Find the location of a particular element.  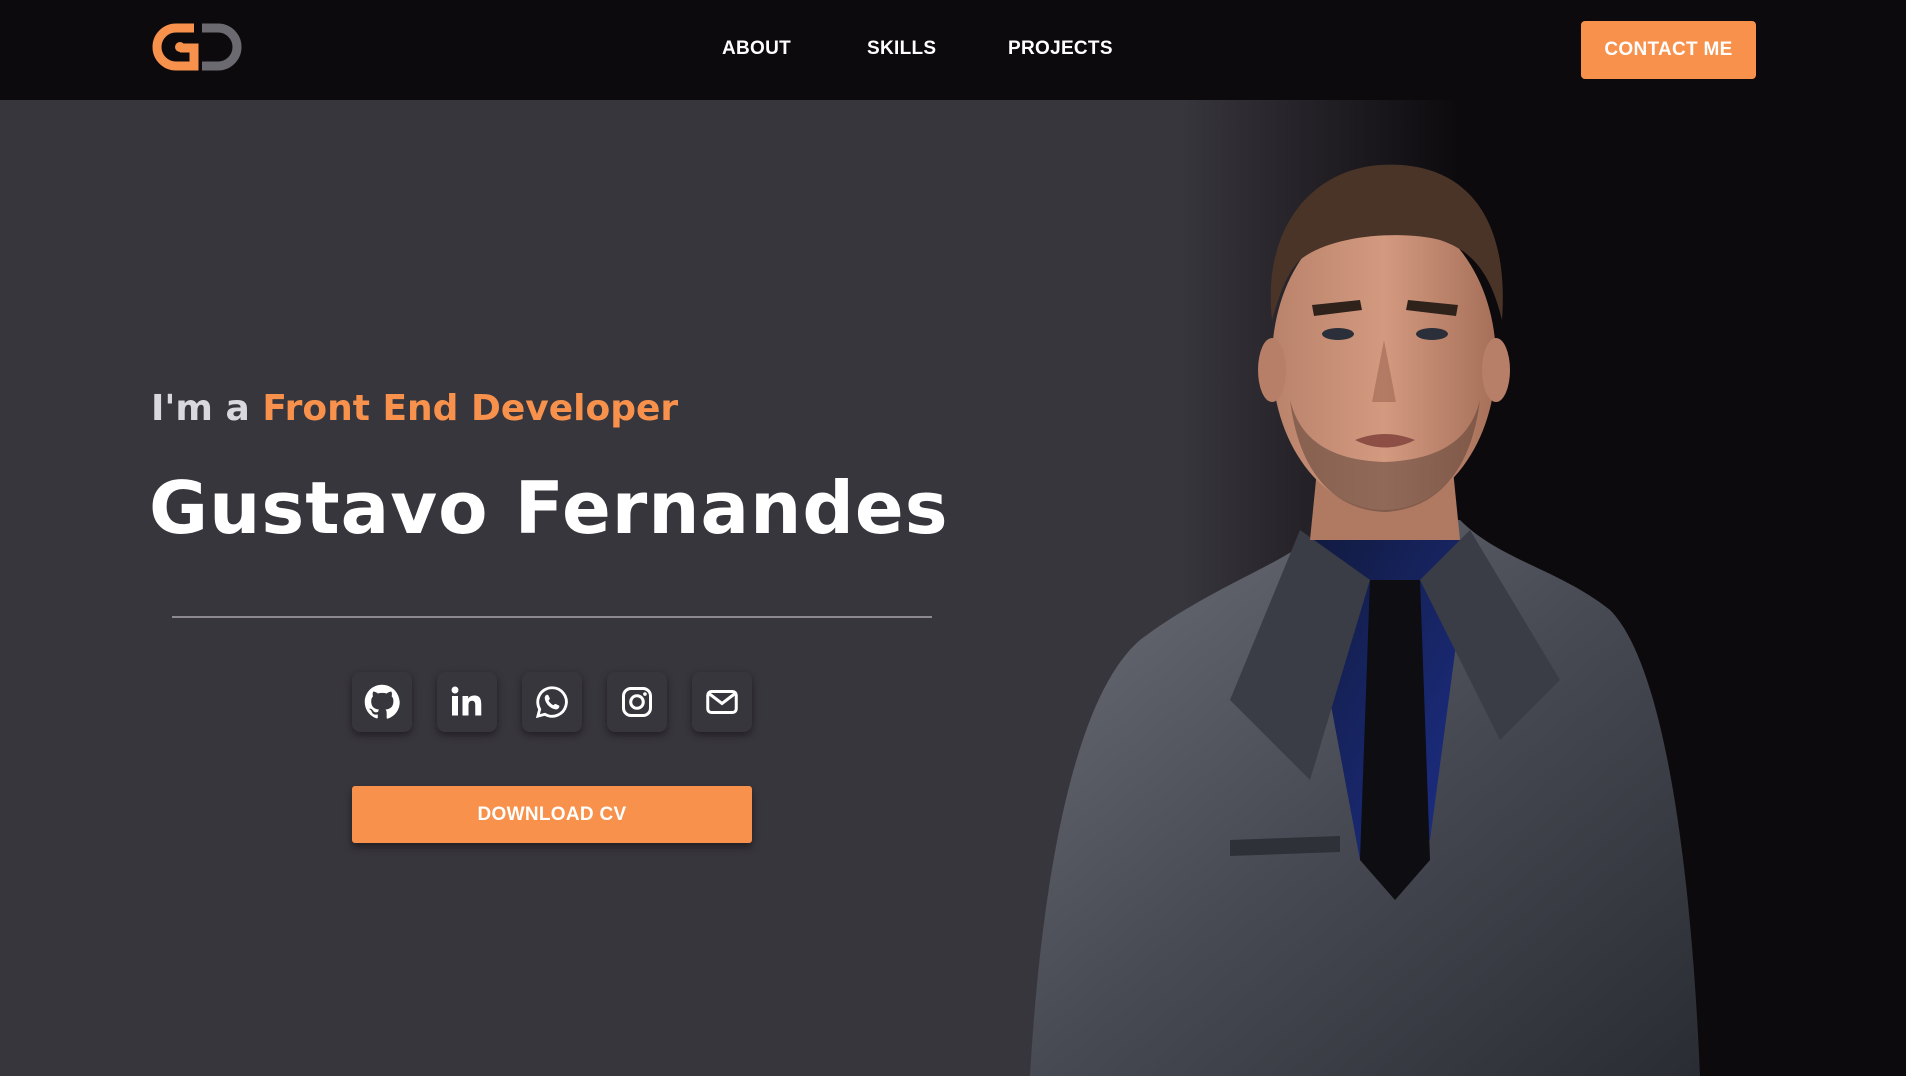

email-icon is located at coordinates (722, 702).